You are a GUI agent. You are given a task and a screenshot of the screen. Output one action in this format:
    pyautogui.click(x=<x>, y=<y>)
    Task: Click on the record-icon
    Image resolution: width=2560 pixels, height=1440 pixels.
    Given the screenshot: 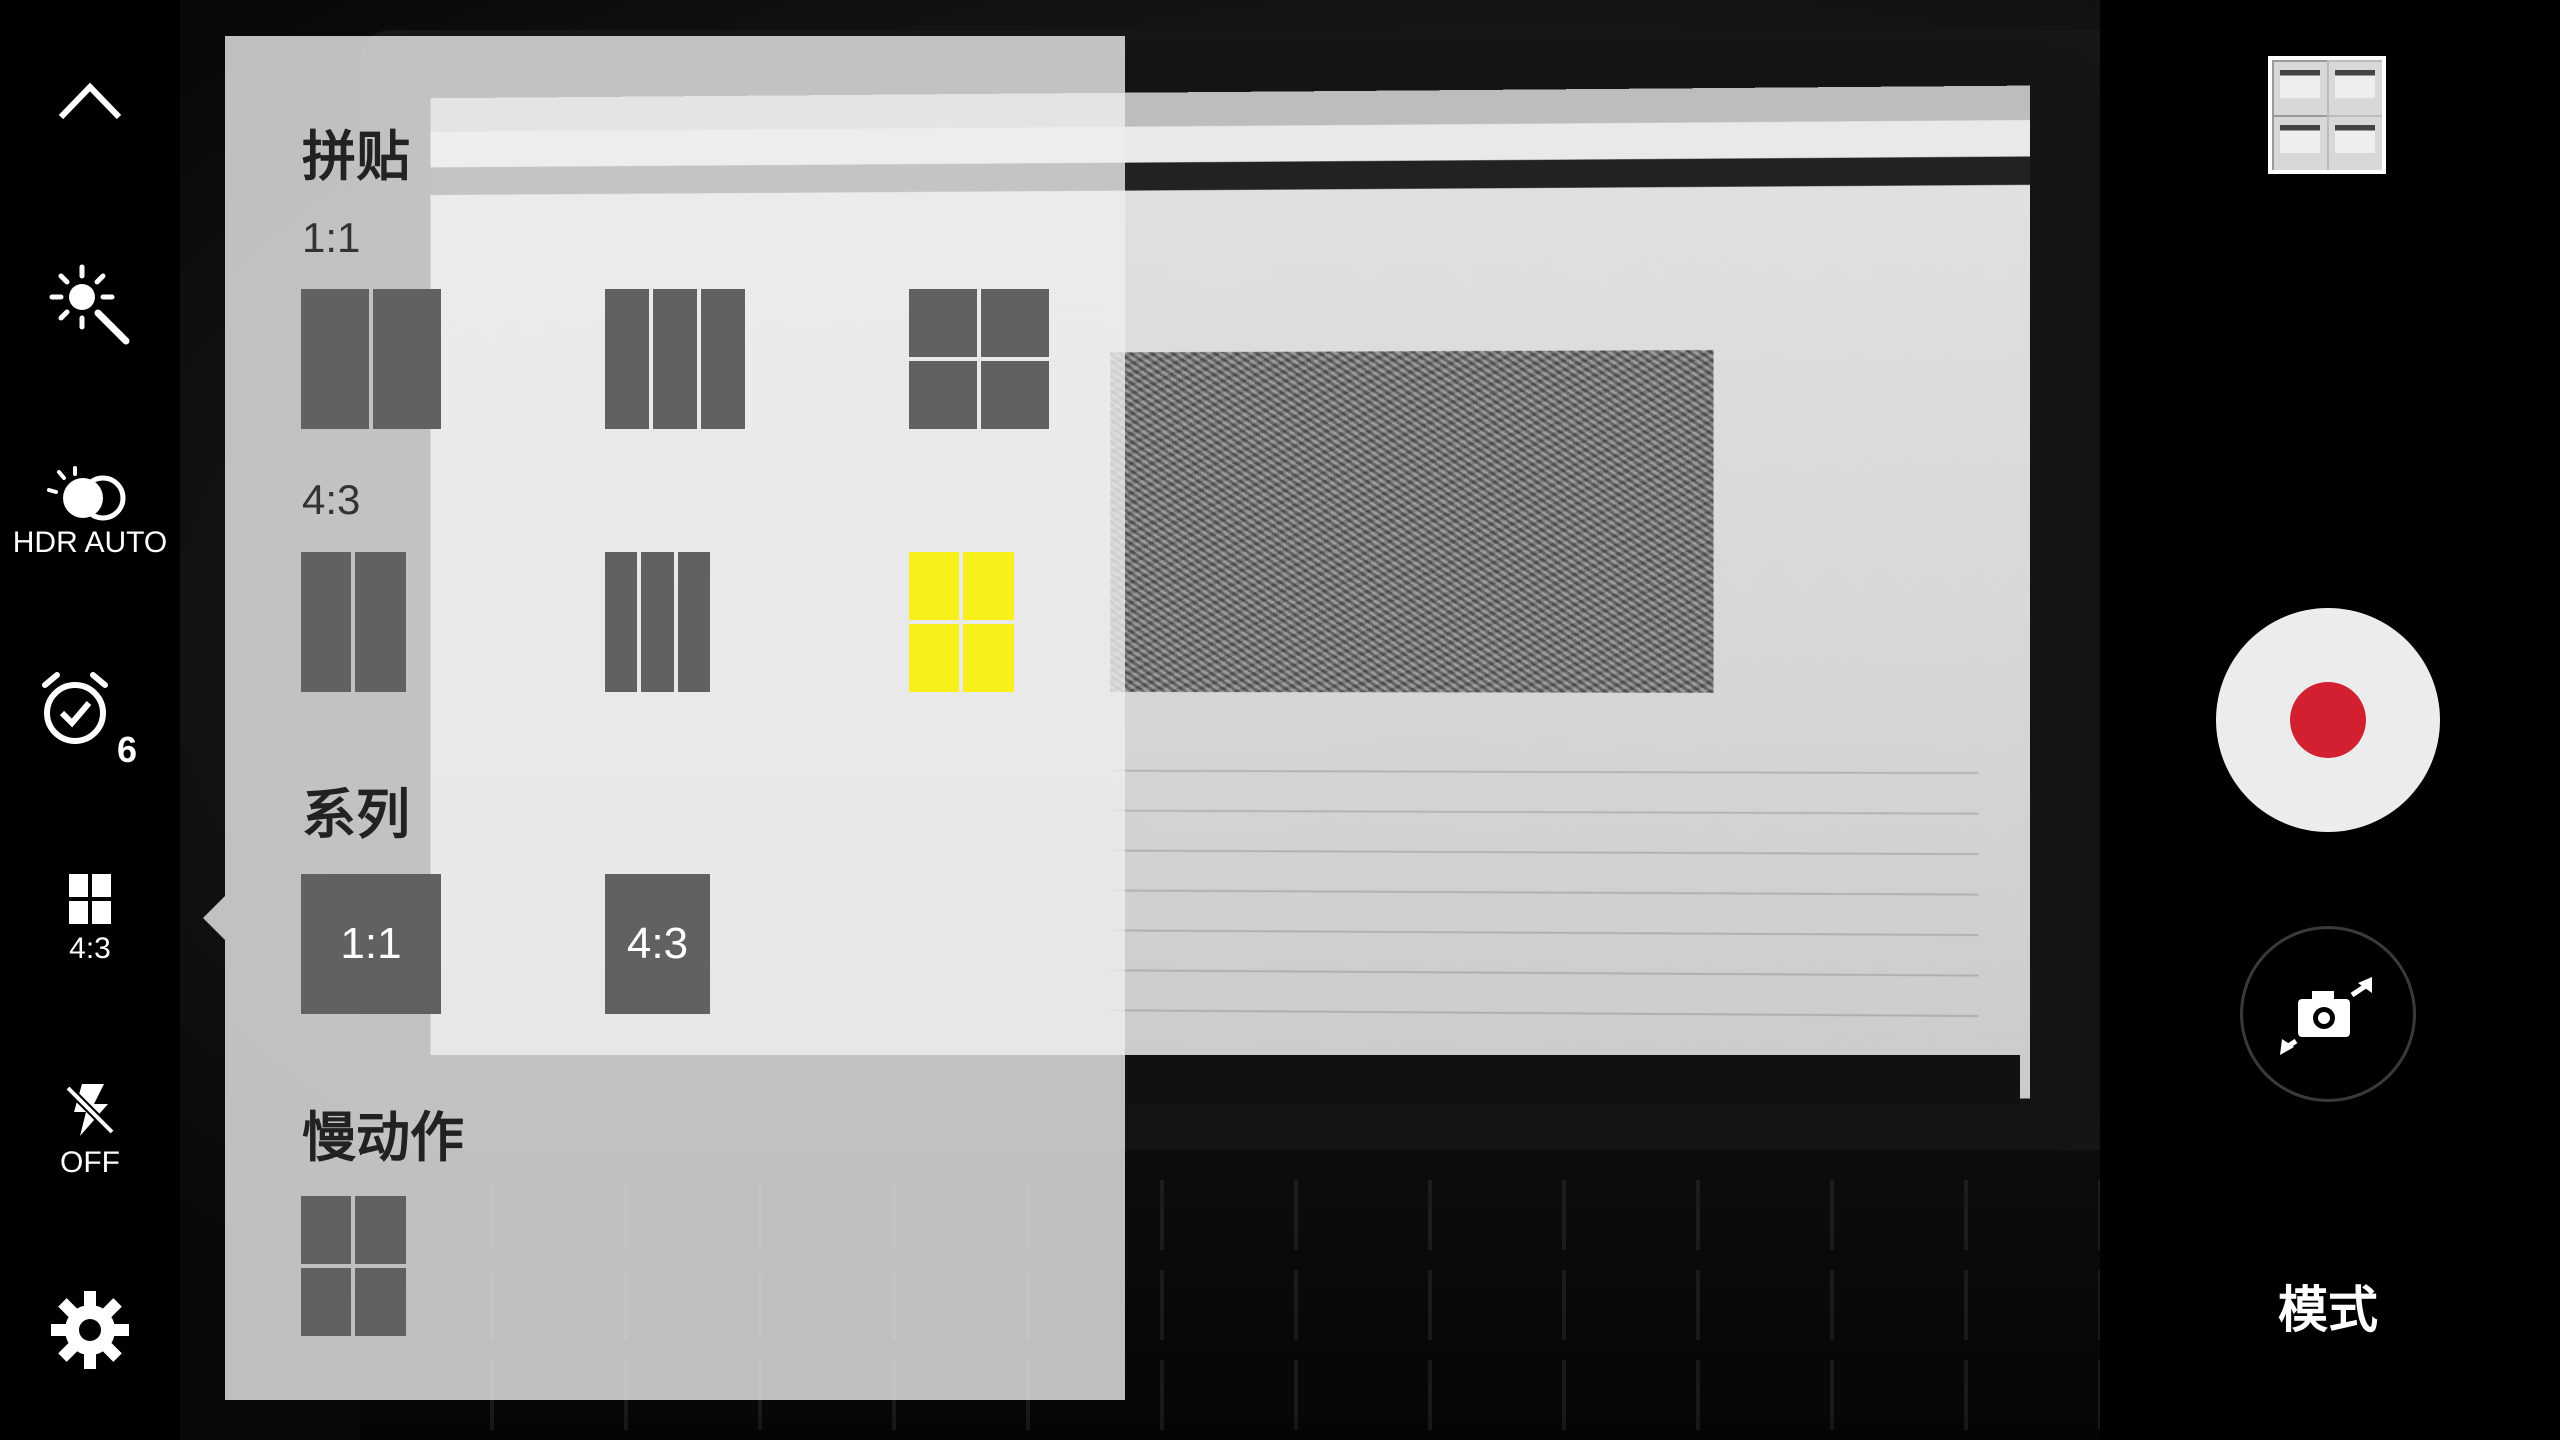 What is the action you would take?
    pyautogui.click(x=2328, y=720)
    